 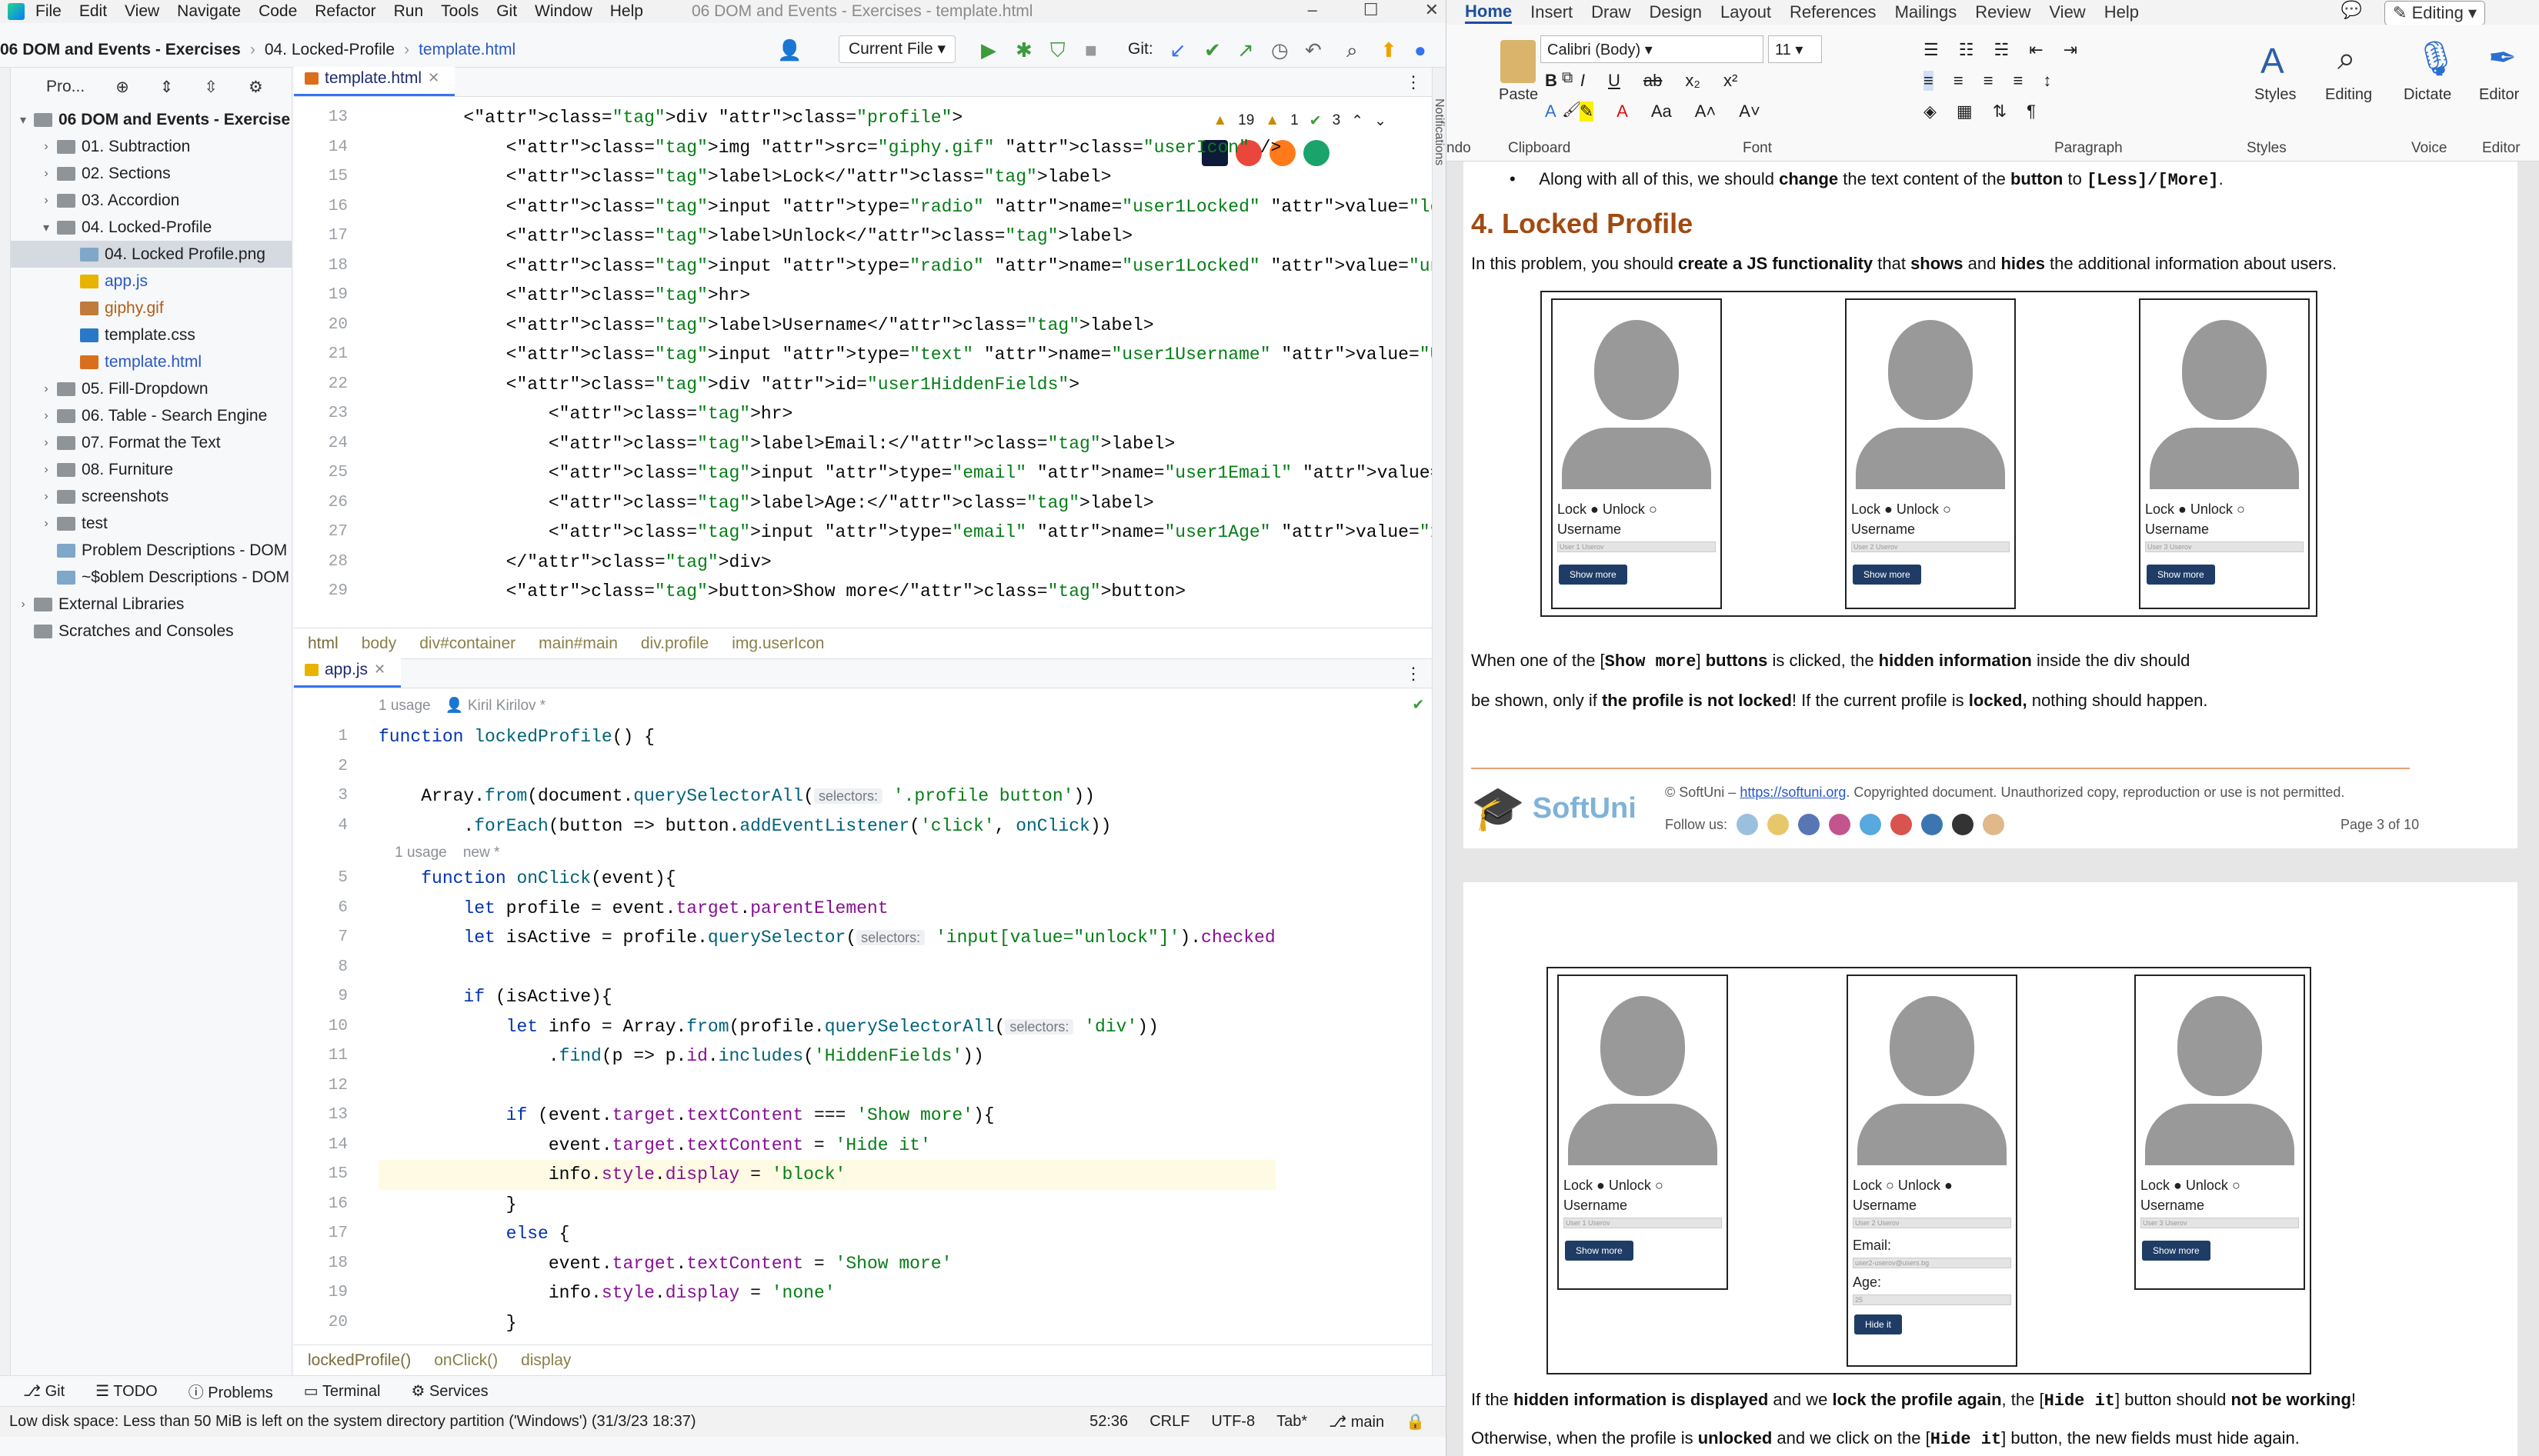 What do you see at coordinates (375, 81) in the screenshot?
I see `tab-template-html: template.html ✕` at bounding box center [375, 81].